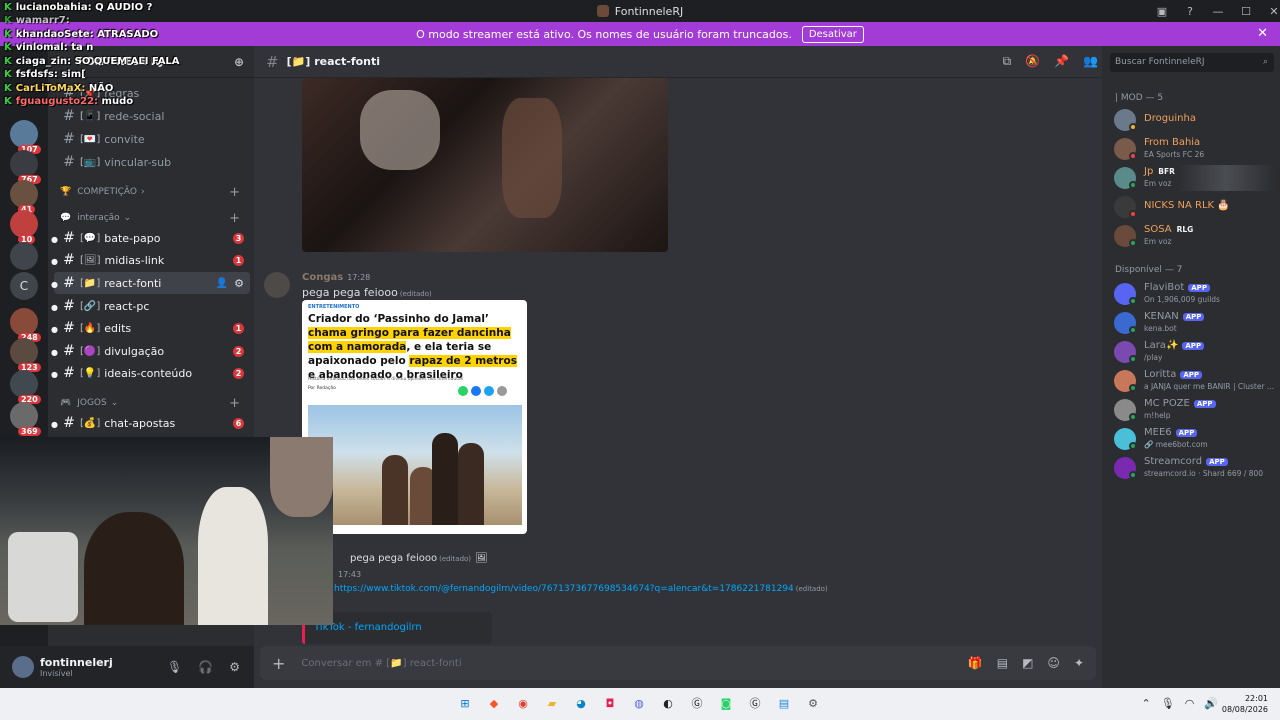 The image size is (1280, 720). Describe the element at coordinates (69, 423) in the screenshot. I see `hash-icon: #` at that location.